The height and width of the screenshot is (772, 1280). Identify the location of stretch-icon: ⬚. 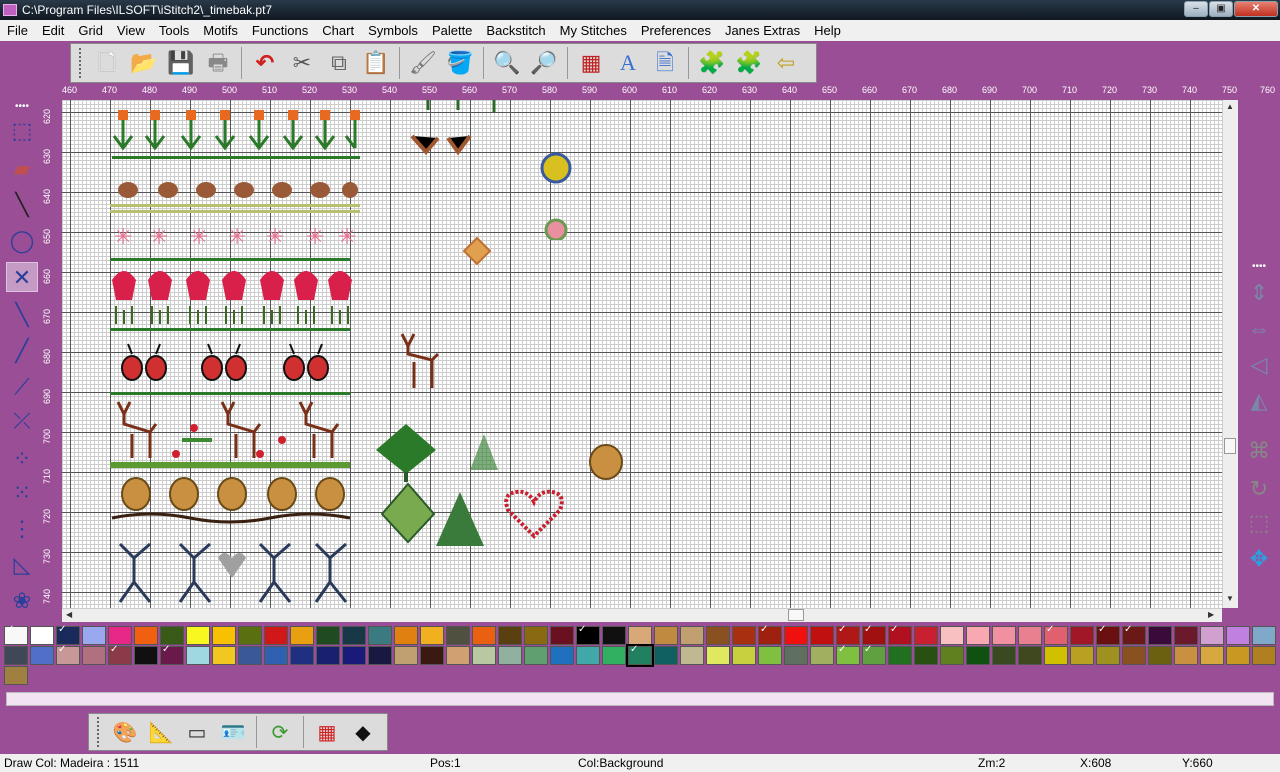
(1259, 523).